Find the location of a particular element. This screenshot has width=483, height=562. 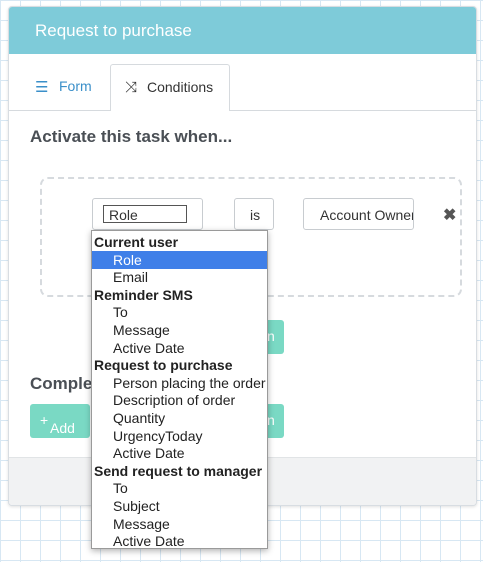

tab-bar: ☰ Form ⤨ Conditions is located at coordinates (242, 87).